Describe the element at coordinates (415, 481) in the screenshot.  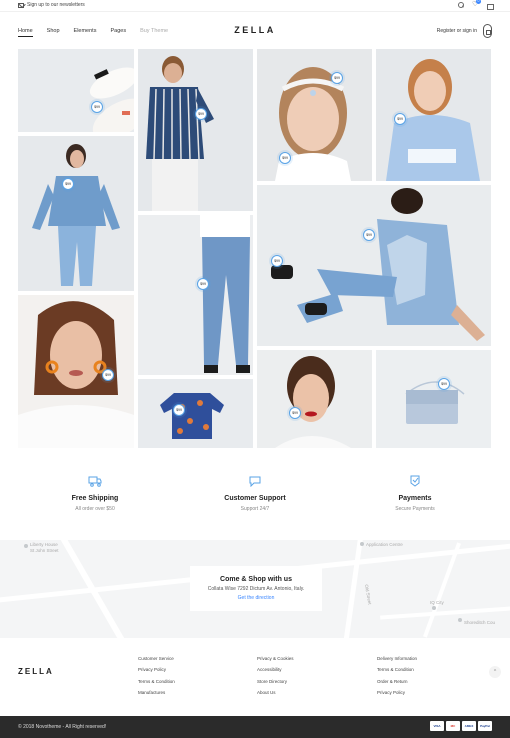
I see `shield-icon` at that location.